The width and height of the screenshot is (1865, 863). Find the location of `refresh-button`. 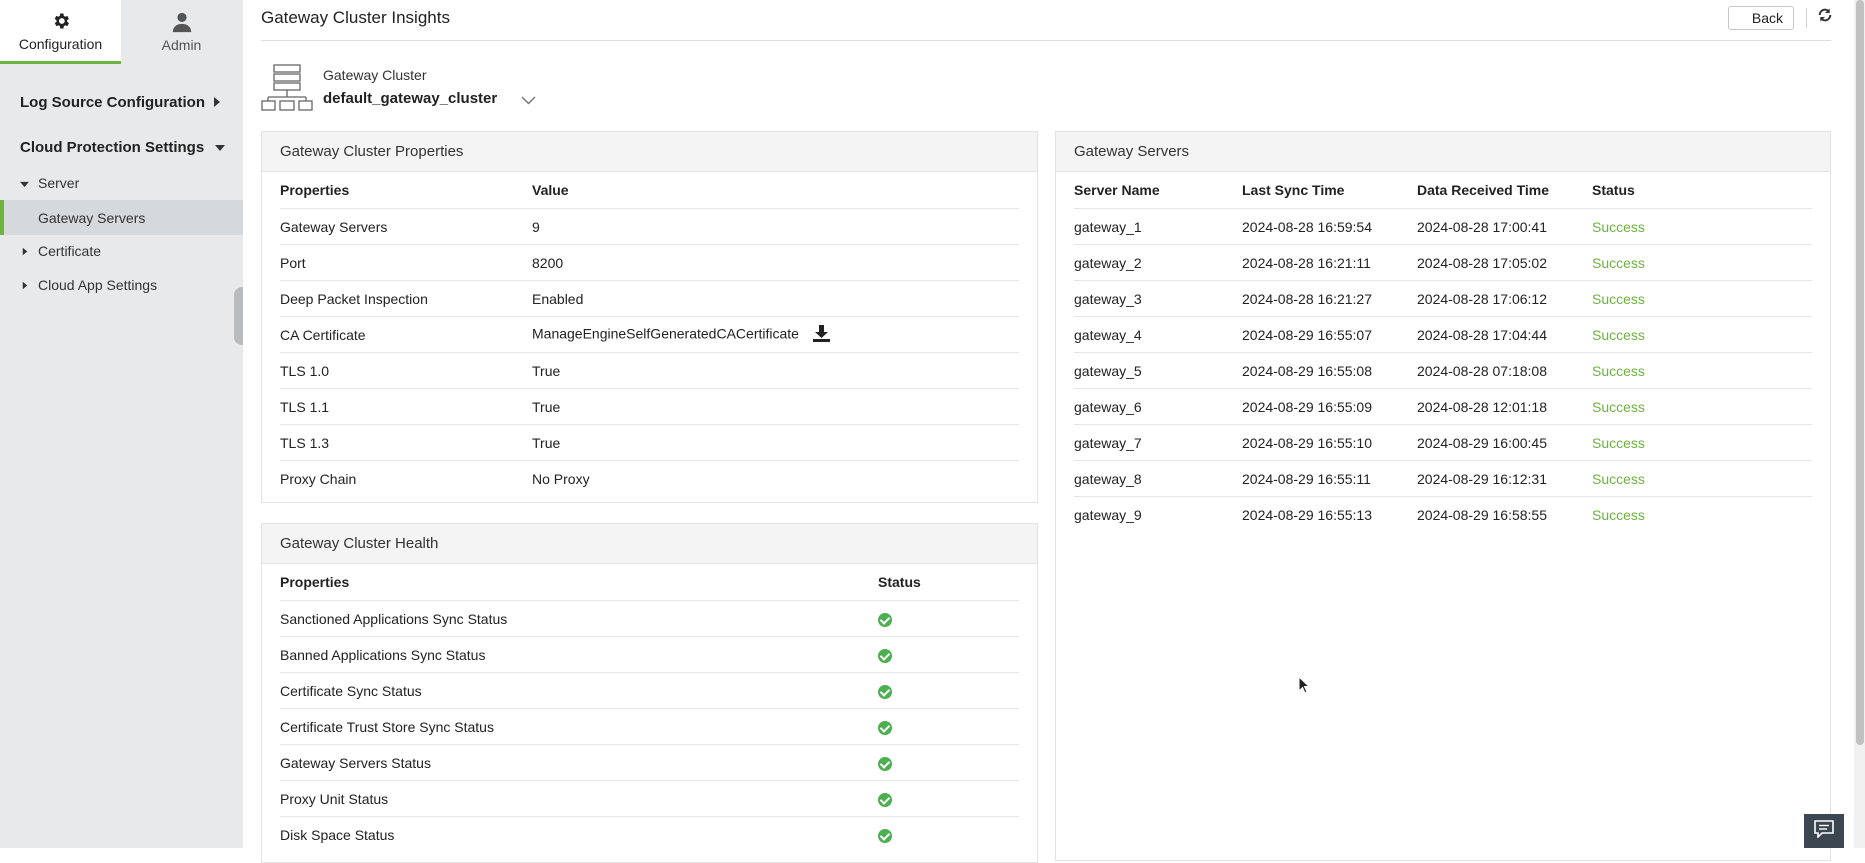

refresh-button is located at coordinates (1825, 17).